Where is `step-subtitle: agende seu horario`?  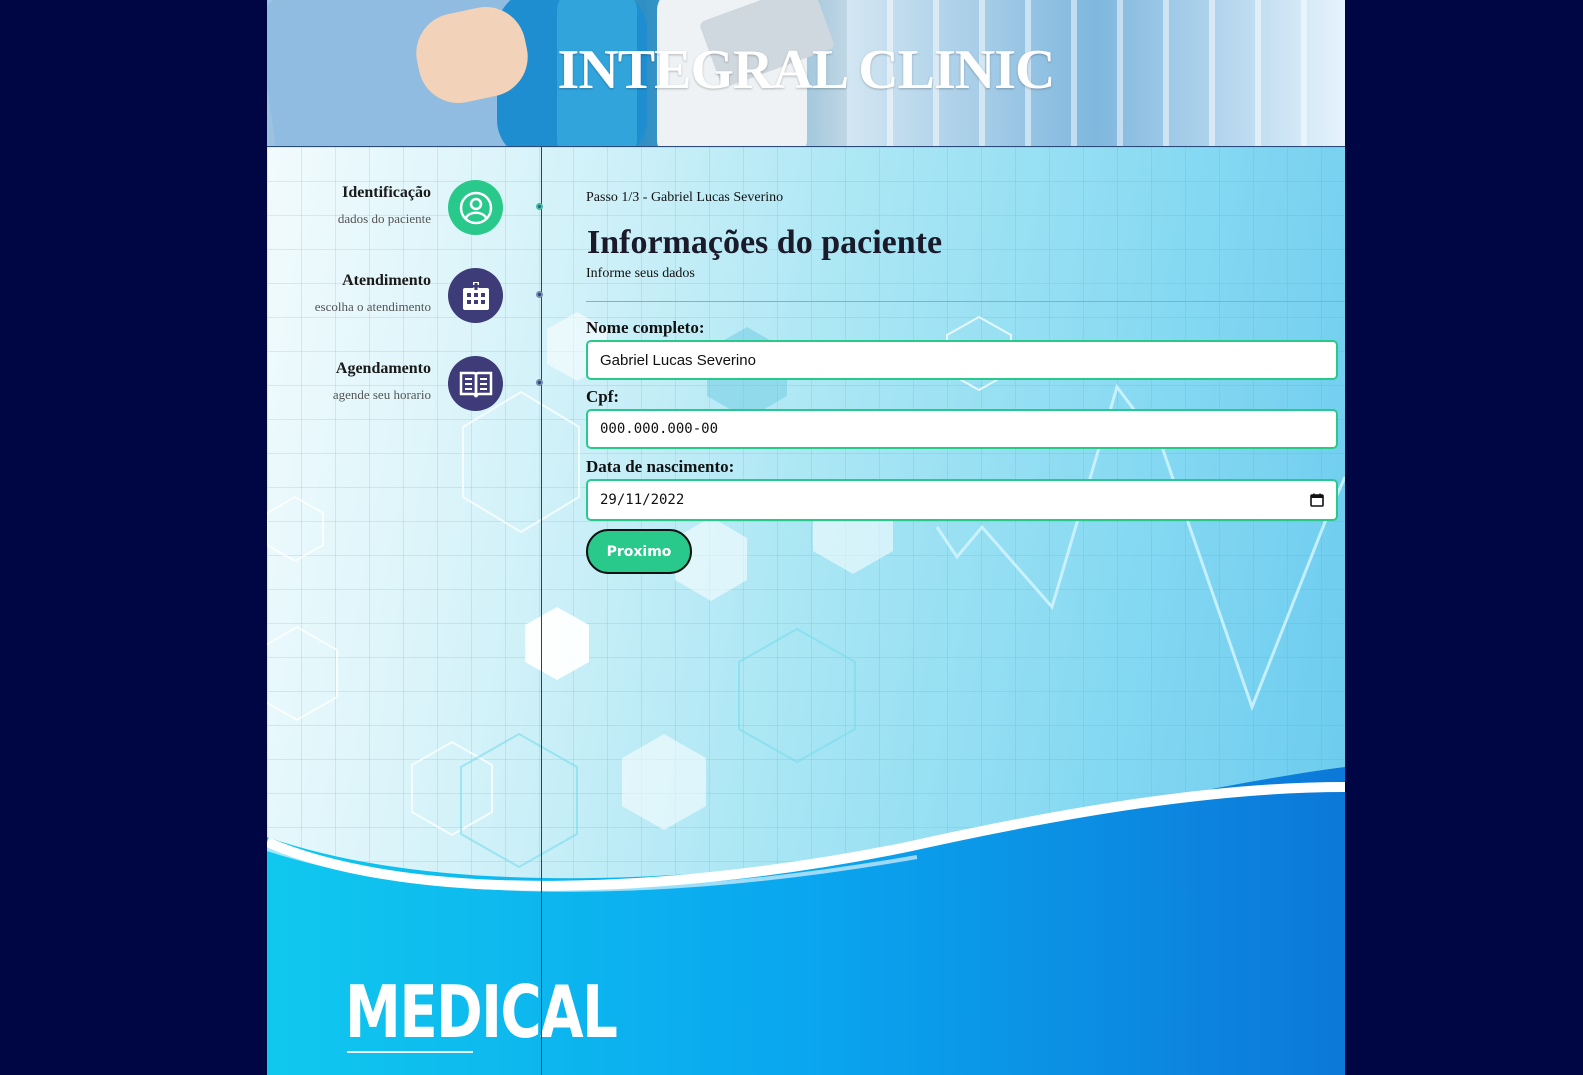 step-subtitle: agende seu horario is located at coordinates (381, 394).